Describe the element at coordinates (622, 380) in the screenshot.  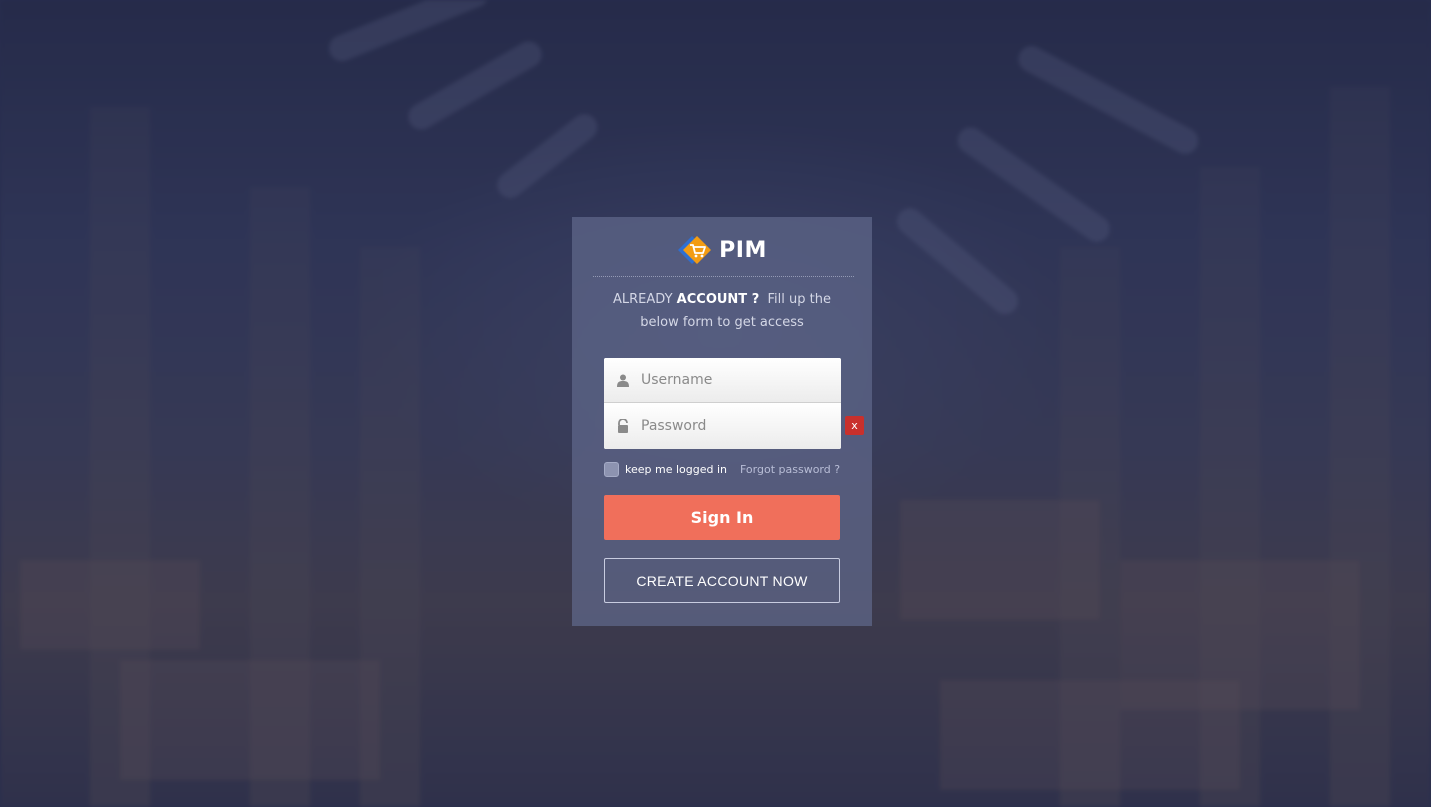
I see `user-icon` at that location.